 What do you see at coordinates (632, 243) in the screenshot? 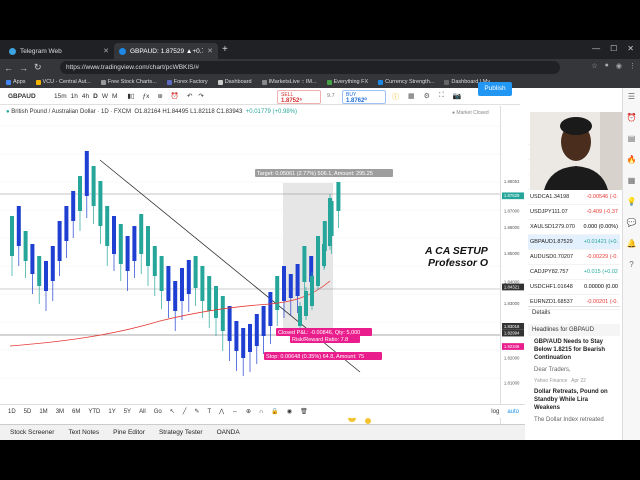
I see `notifications-icon: 🔔` at bounding box center [632, 243].